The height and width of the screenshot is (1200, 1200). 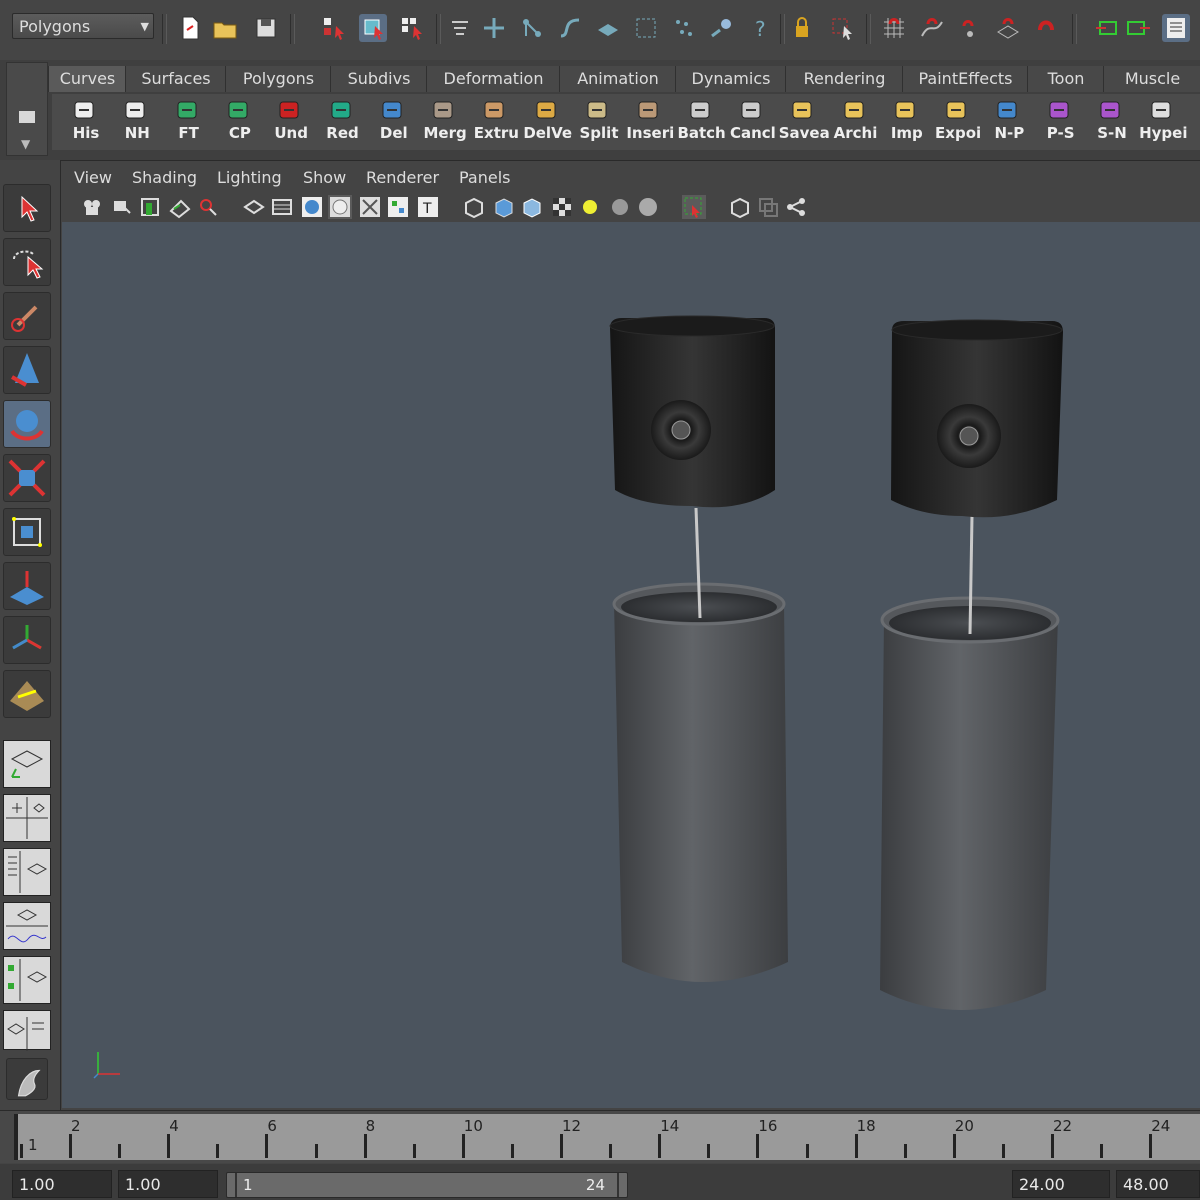 What do you see at coordinates (1138, 28) in the screenshot?
I see `output-ops-icon` at bounding box center [1138, 28].